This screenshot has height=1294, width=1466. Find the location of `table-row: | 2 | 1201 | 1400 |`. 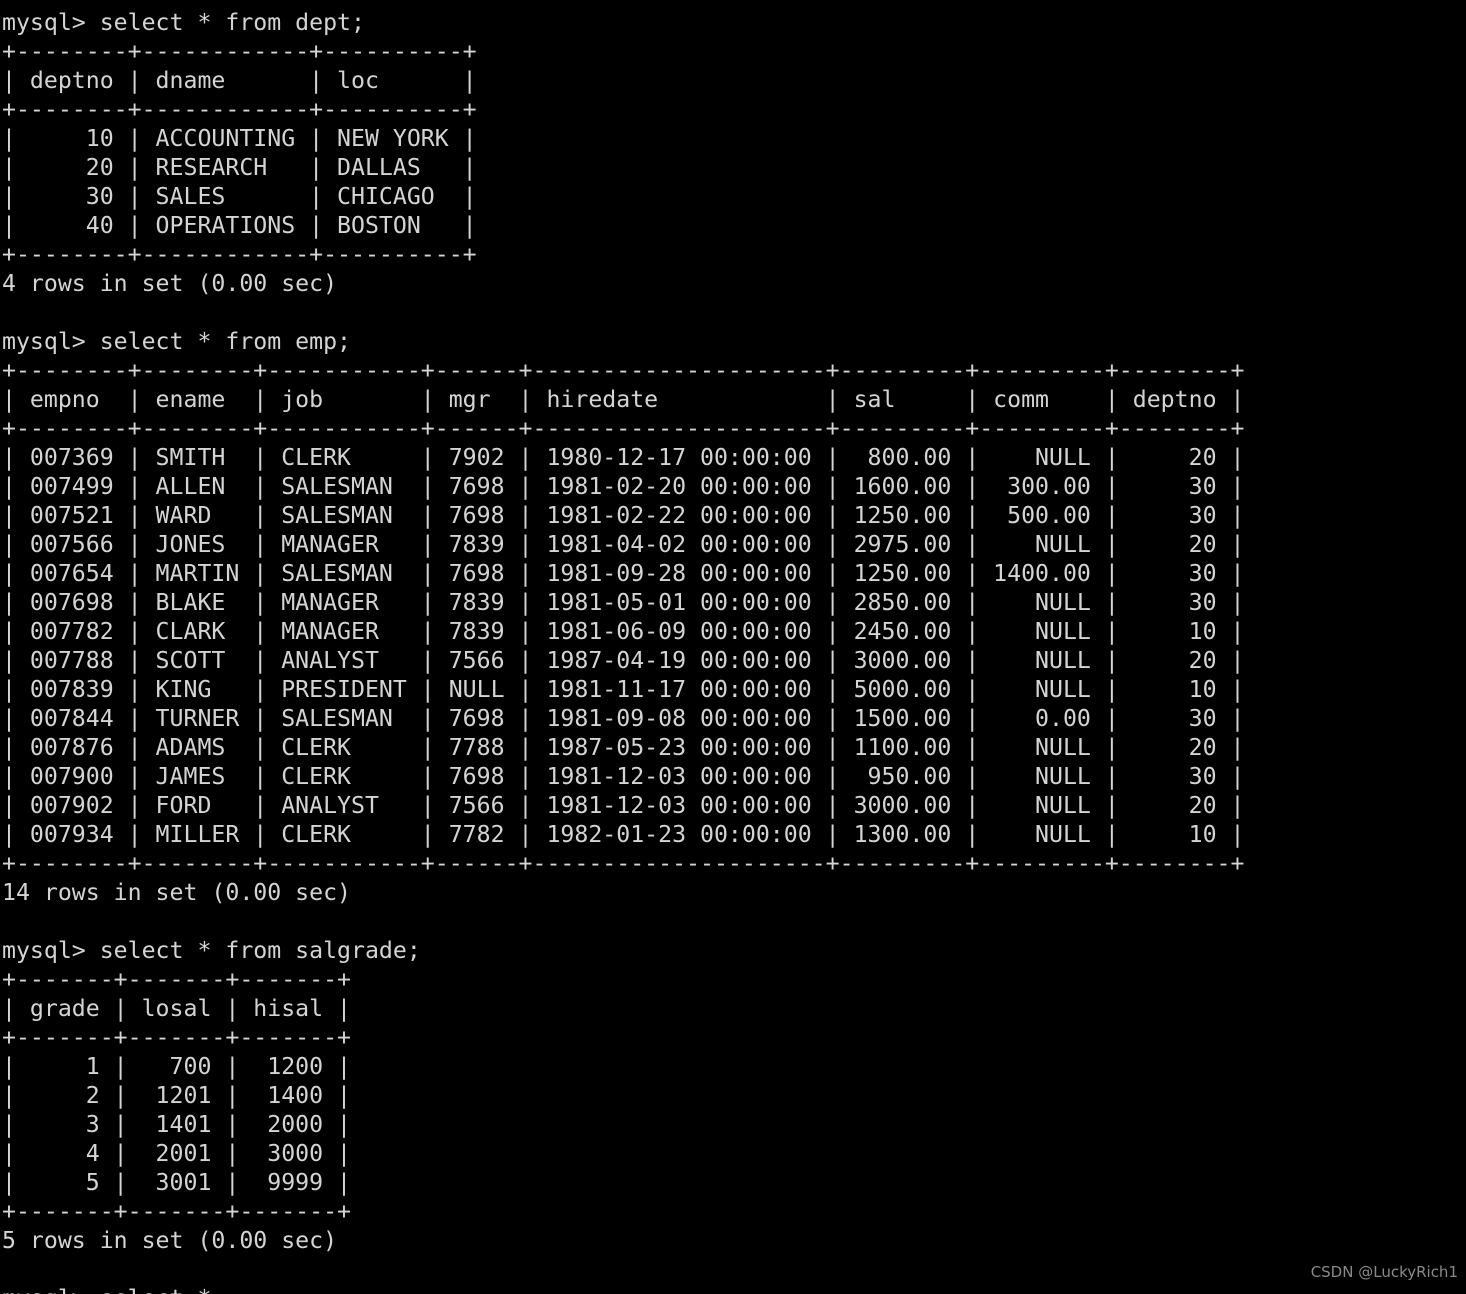

table-row: | 2 | 1201 | 1400 | is located at coordinates (177, 1095).